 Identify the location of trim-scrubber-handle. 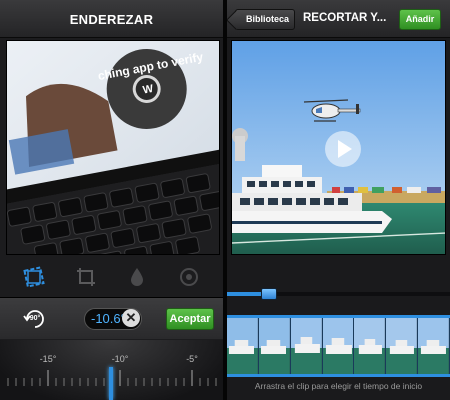
(269, 294).